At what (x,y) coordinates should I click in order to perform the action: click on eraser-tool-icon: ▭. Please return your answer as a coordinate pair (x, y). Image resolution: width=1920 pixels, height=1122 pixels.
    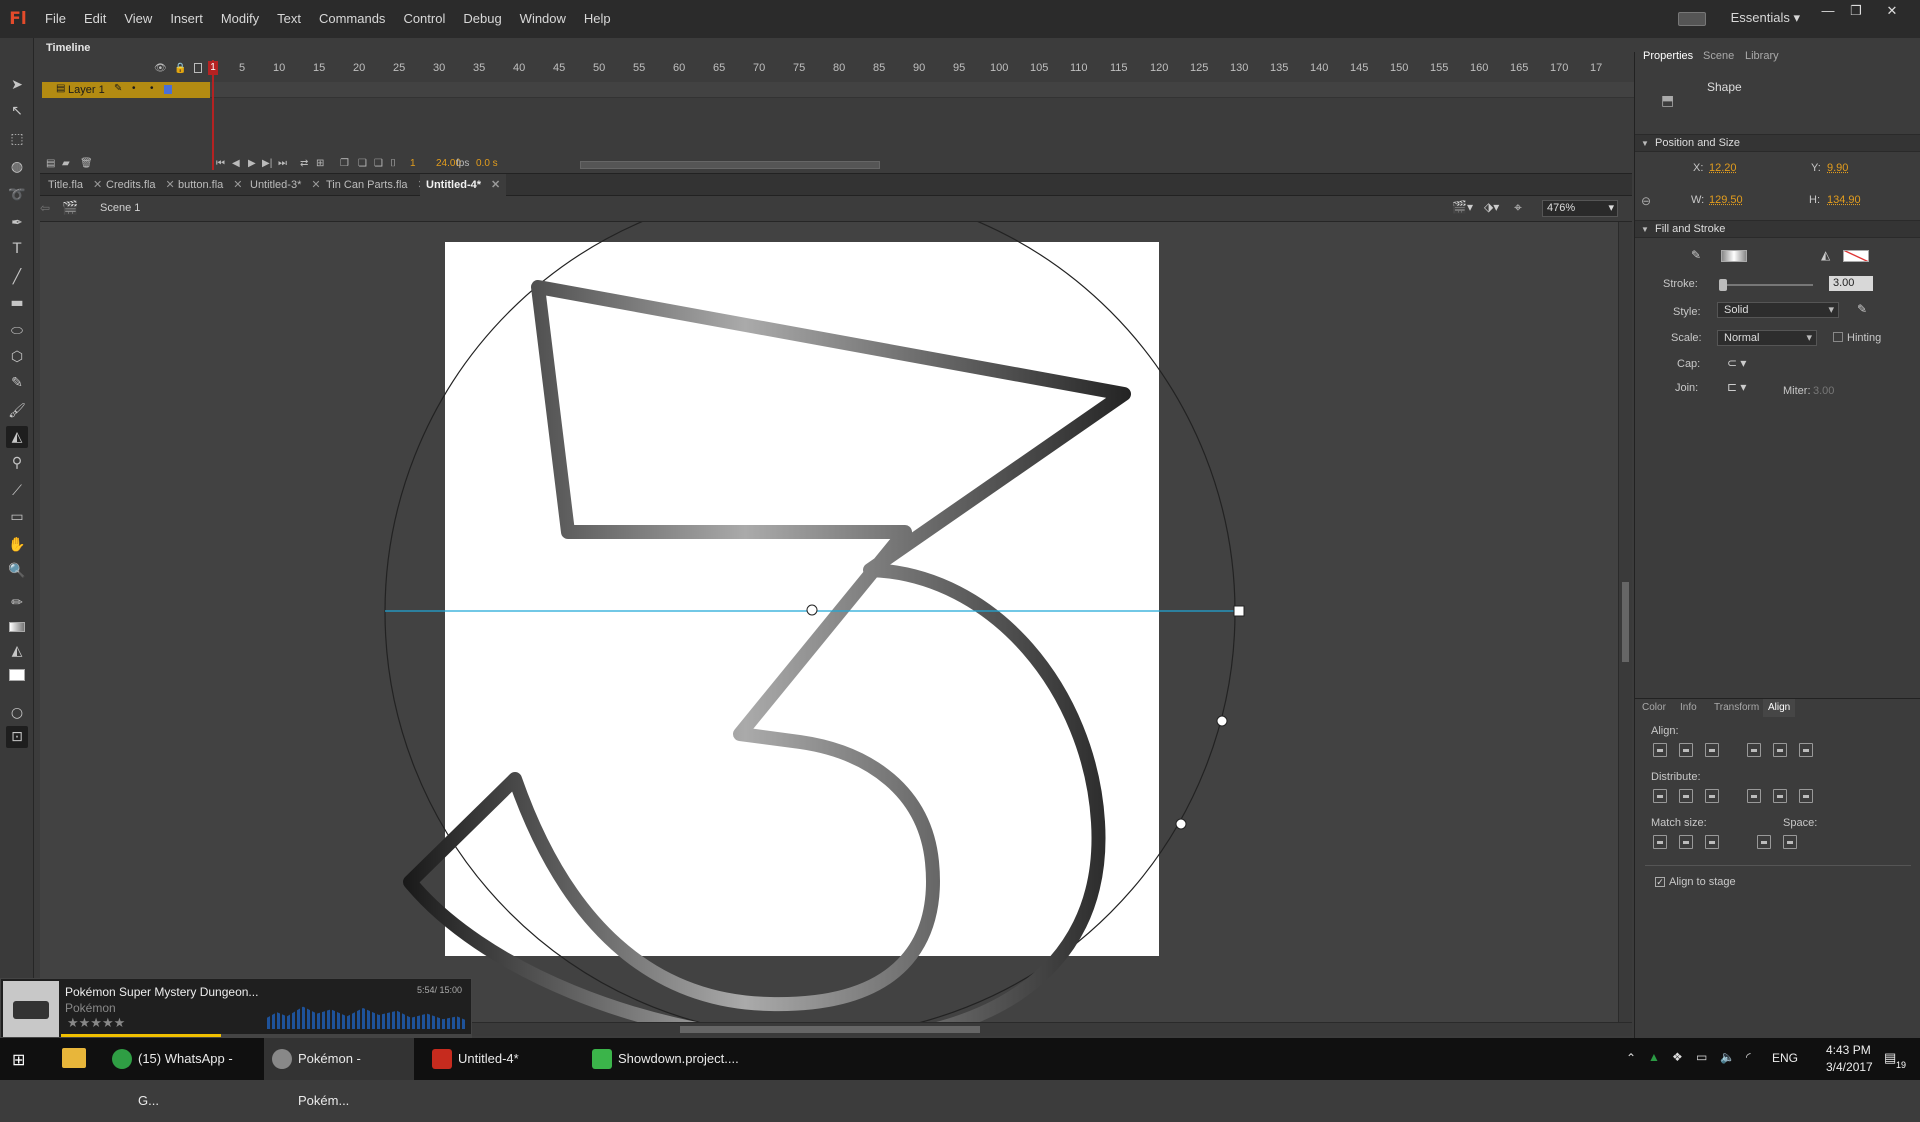
    Looking at the image, I should click on (17, 517).